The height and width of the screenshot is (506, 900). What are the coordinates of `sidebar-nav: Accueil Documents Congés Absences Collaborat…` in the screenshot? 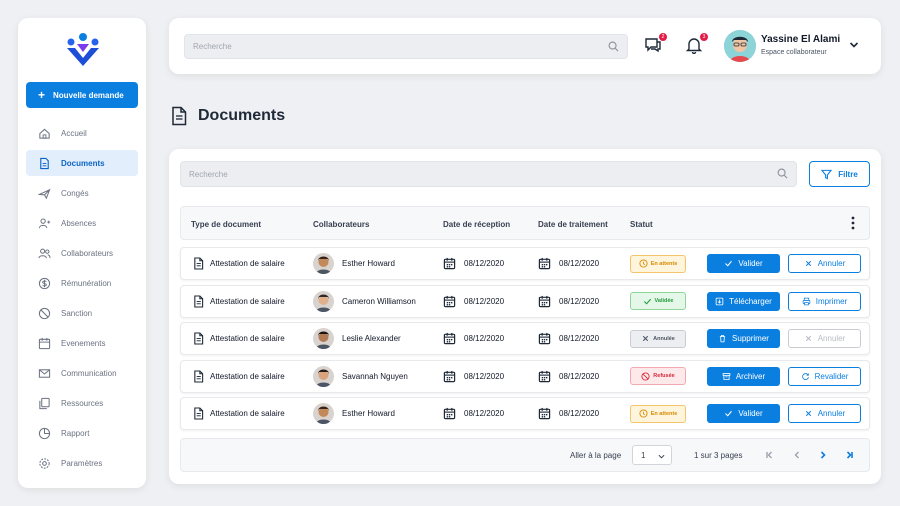 It's located at (82, 300).